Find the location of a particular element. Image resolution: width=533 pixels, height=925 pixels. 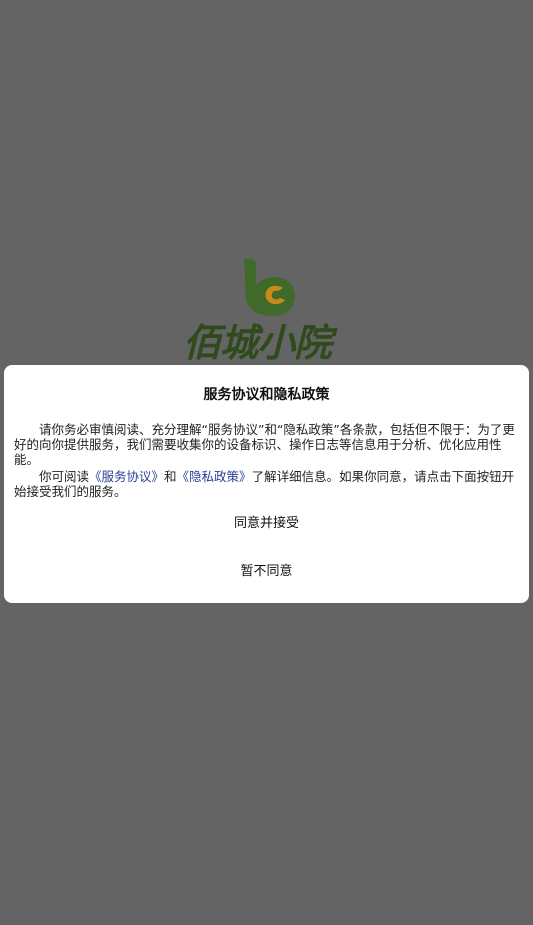

dialog-title: 服务协议和隐私政策 is located at coordinates (266, 395).